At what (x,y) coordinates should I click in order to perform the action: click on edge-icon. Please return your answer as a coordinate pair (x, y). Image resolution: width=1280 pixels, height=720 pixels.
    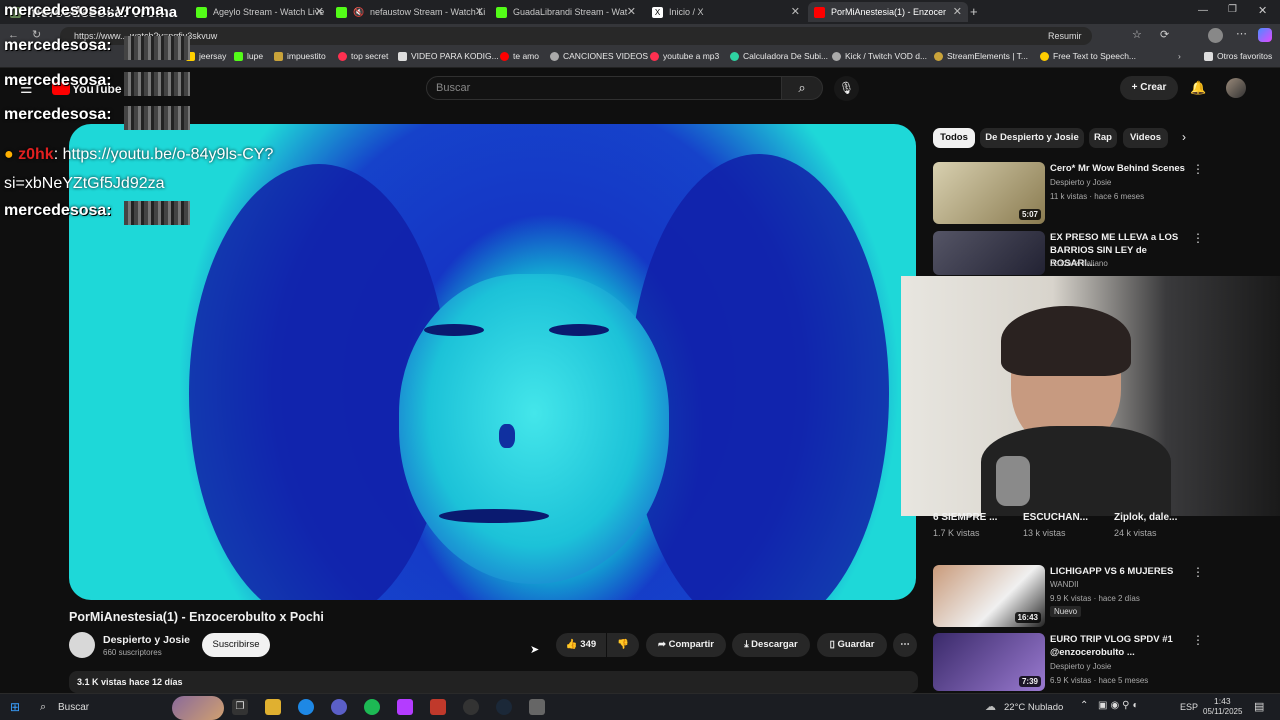
    Looking at the image, I should click on (306, 707).